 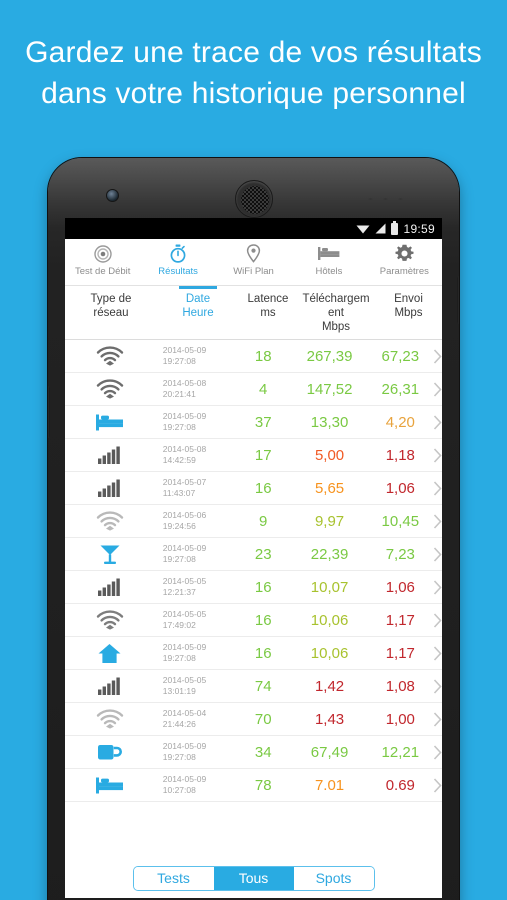 I want to click on row-datetime: 2014-05-04 21:44:26, so click(x=195, y=719).